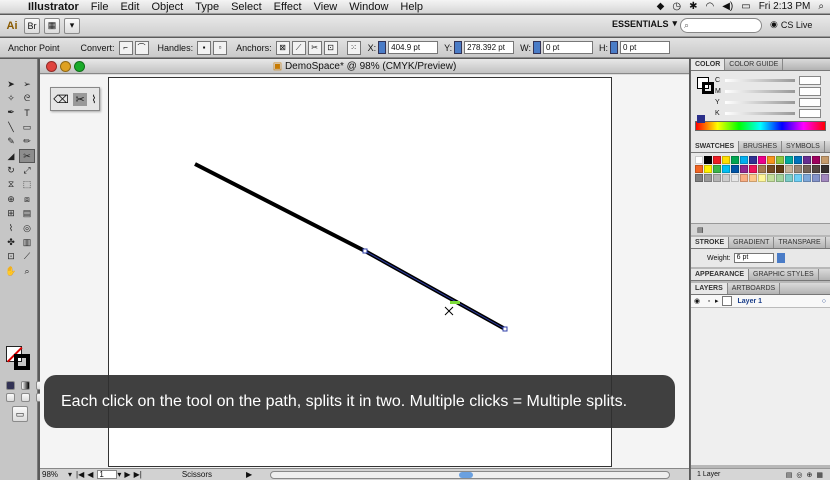 Image resolution: width=830 pixels, height=480 pixels. Describe the element at coordinates (10, 397) in the screenshot. I see `draw-normal-icon` at that location.